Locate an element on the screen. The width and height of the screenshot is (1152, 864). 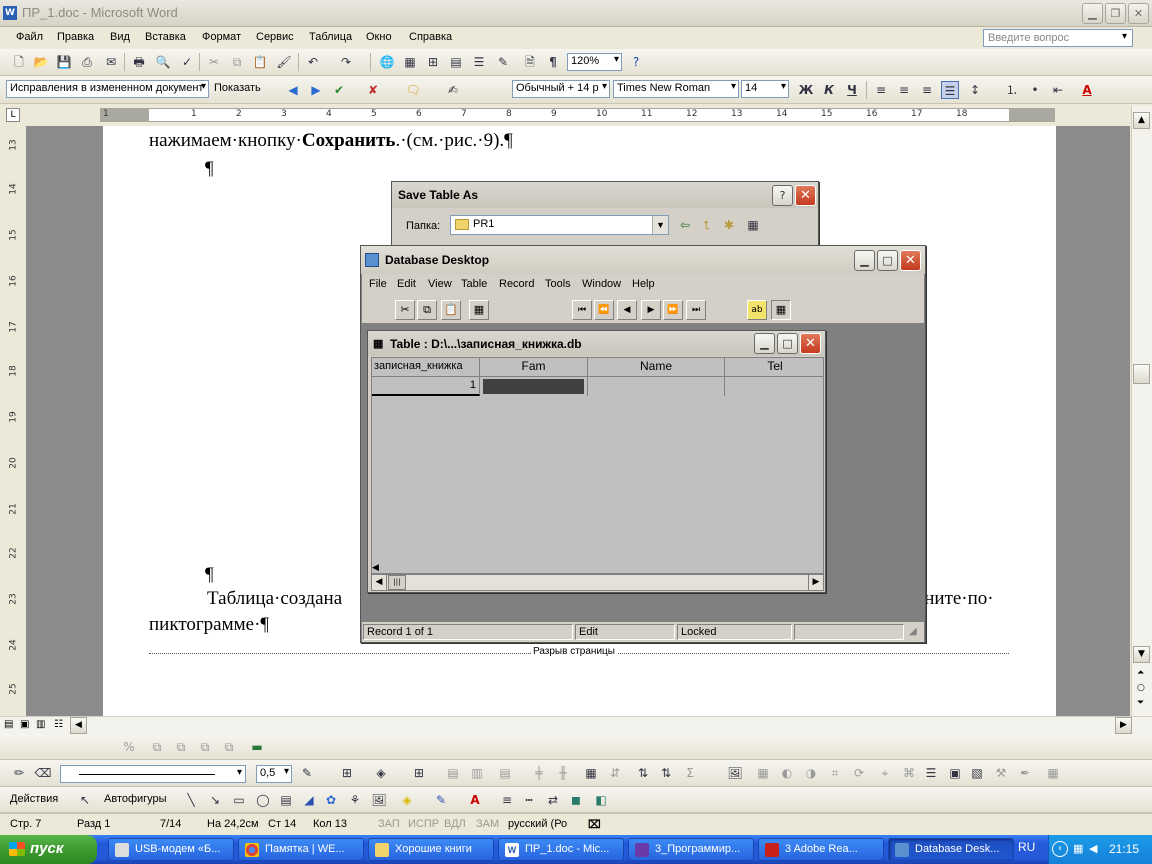
reset-picture-icon: ⚒ is located at coordinates (1001, 773).